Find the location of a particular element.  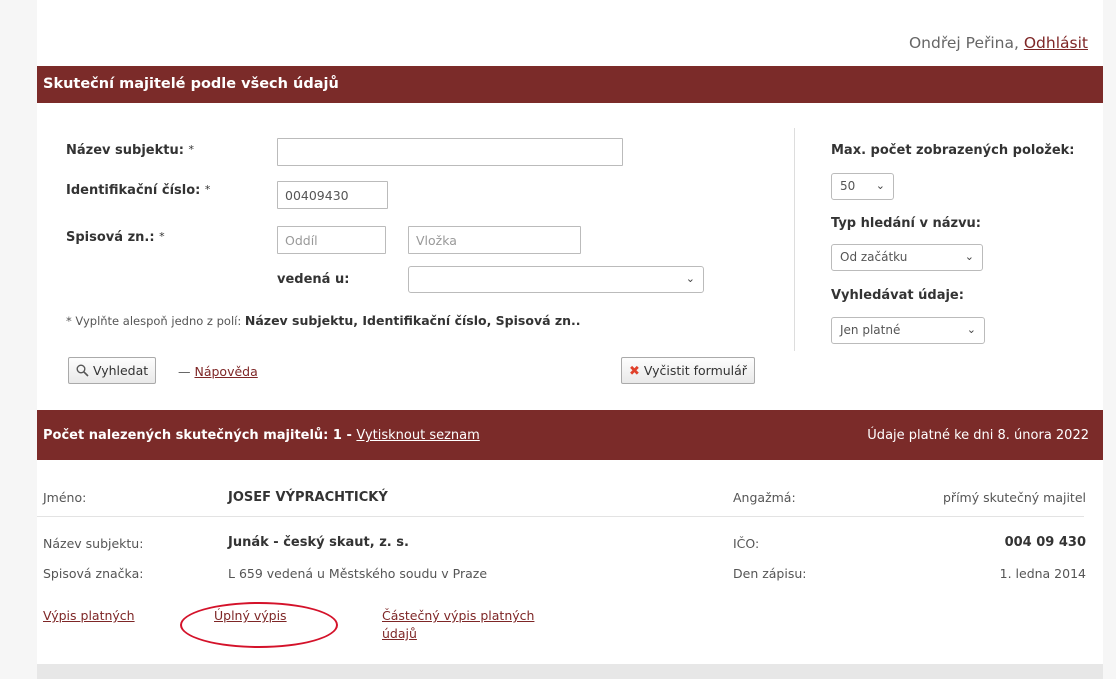

search-button: Vyhledat is located at coordinates (112, 370).